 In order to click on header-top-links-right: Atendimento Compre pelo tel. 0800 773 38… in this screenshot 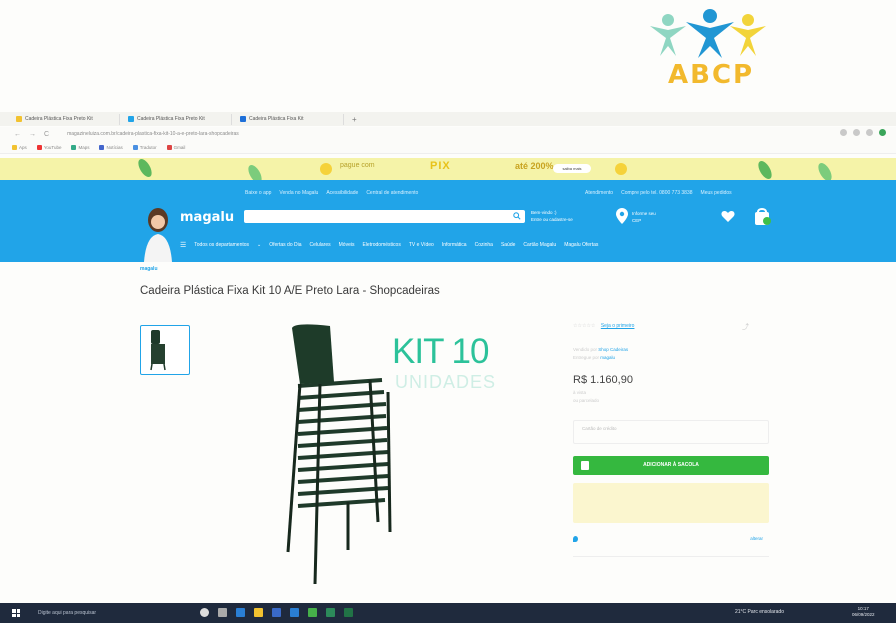, I will do `click(658, 193)`.